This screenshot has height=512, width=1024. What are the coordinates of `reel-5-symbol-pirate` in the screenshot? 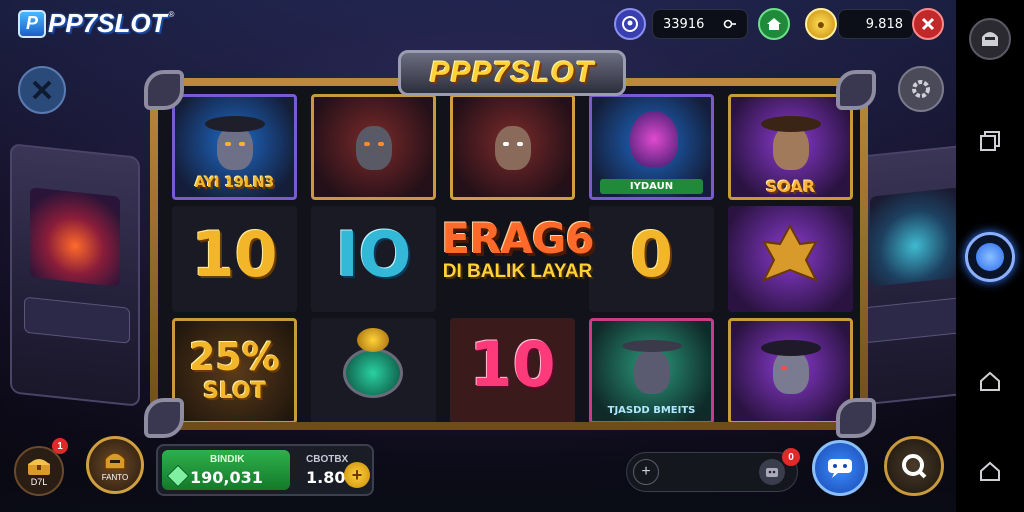 It's located at (790, 370).